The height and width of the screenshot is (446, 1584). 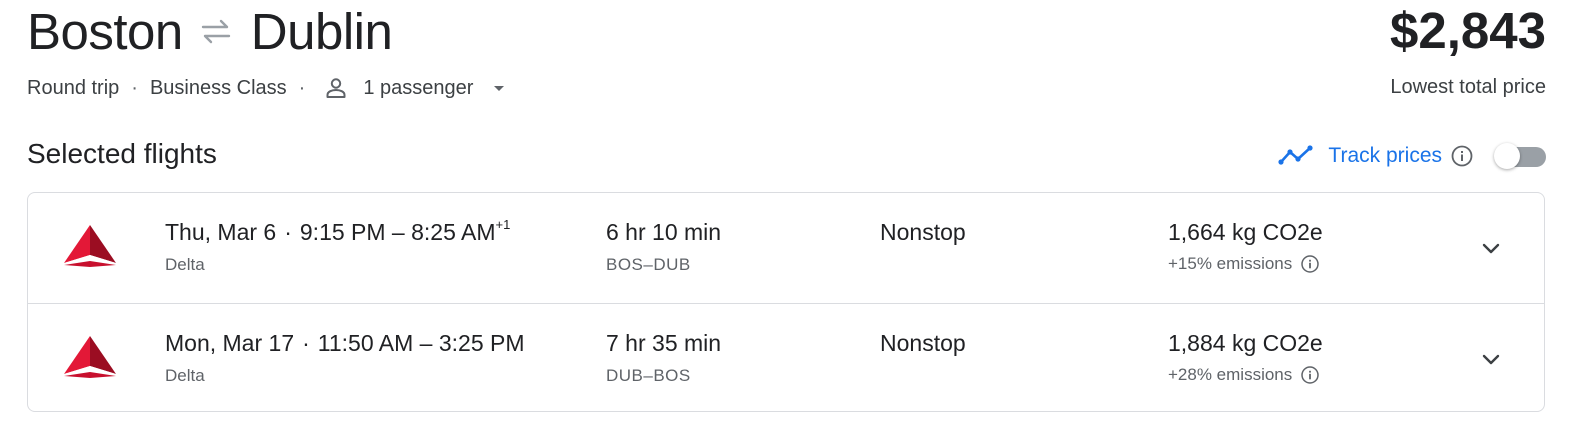 I want to click on flight-times: Thu, Mar 6 · 9:15 PM – 8:25 AM+1, so click(x=338, y=231).